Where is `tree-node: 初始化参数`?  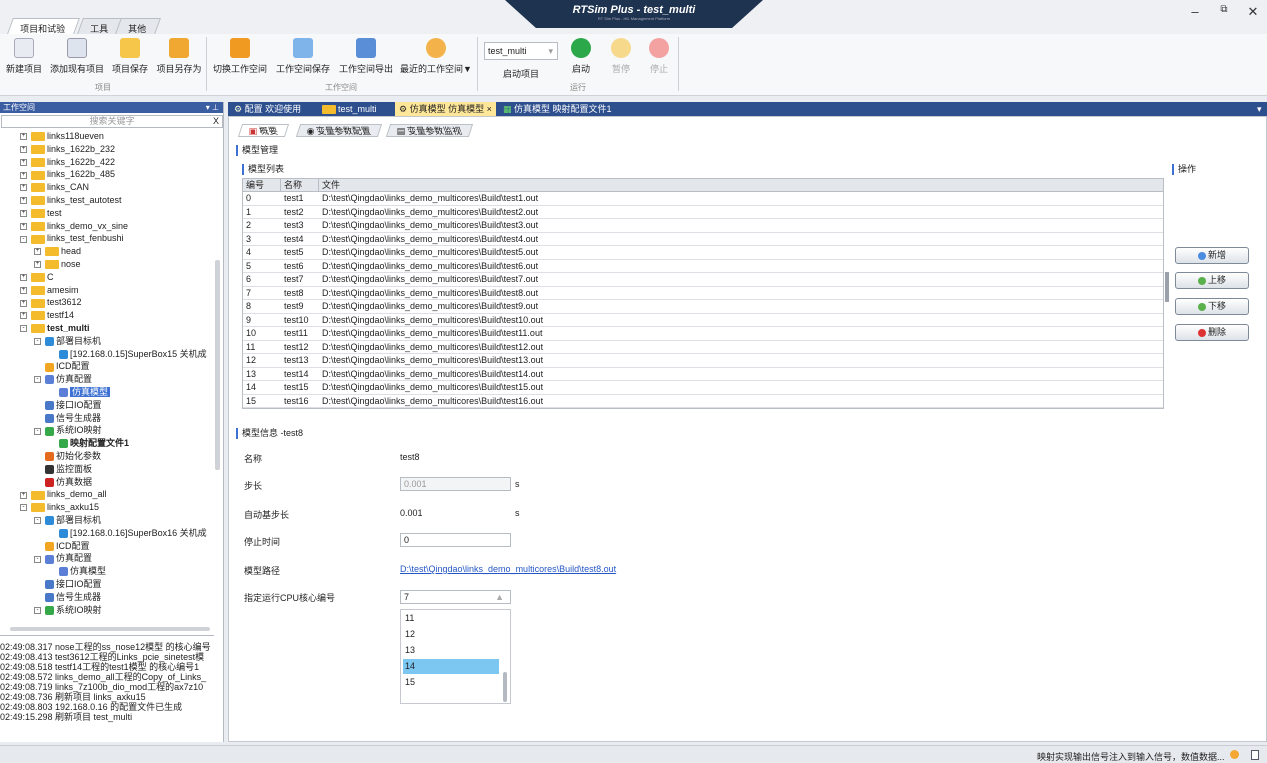 tree-node: 初始化参数 is located at coordinates (67, 456).